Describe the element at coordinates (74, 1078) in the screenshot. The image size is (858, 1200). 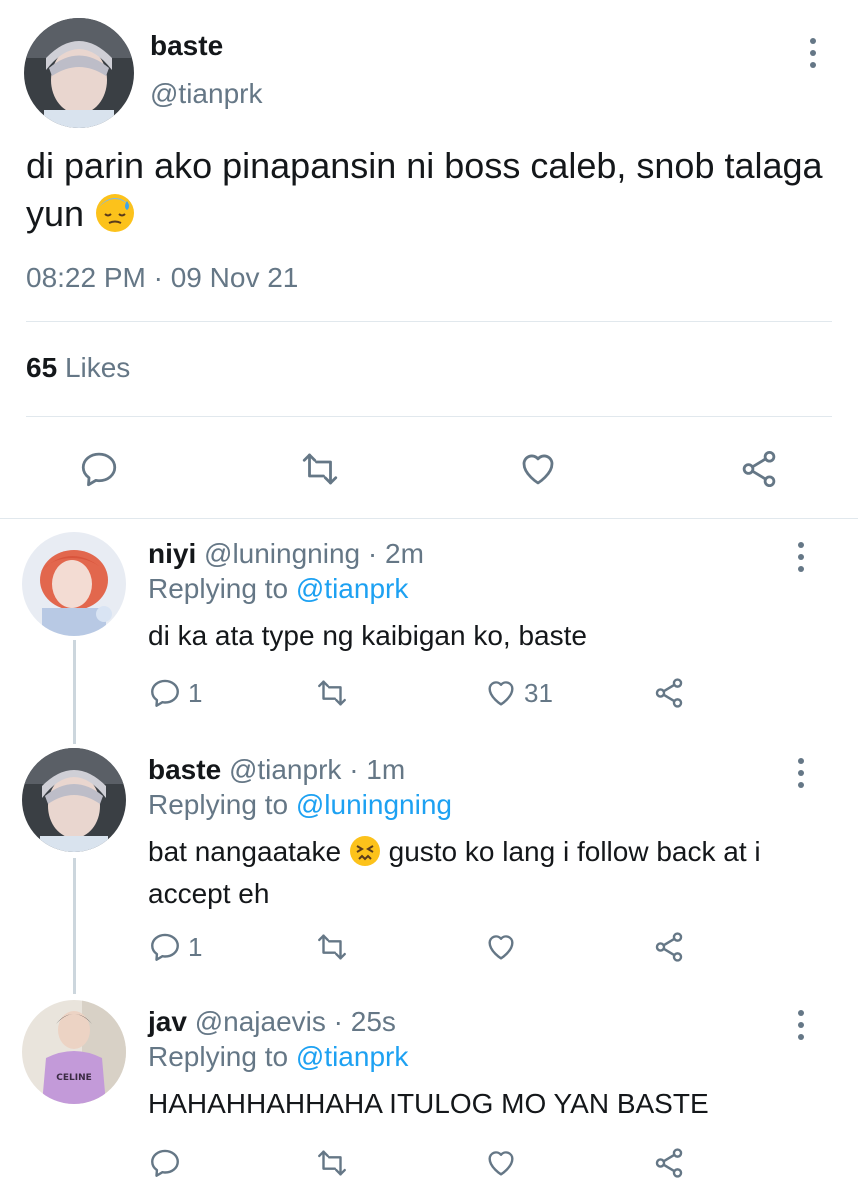
I see `avatar-shirt-text: CELINE` at that location.